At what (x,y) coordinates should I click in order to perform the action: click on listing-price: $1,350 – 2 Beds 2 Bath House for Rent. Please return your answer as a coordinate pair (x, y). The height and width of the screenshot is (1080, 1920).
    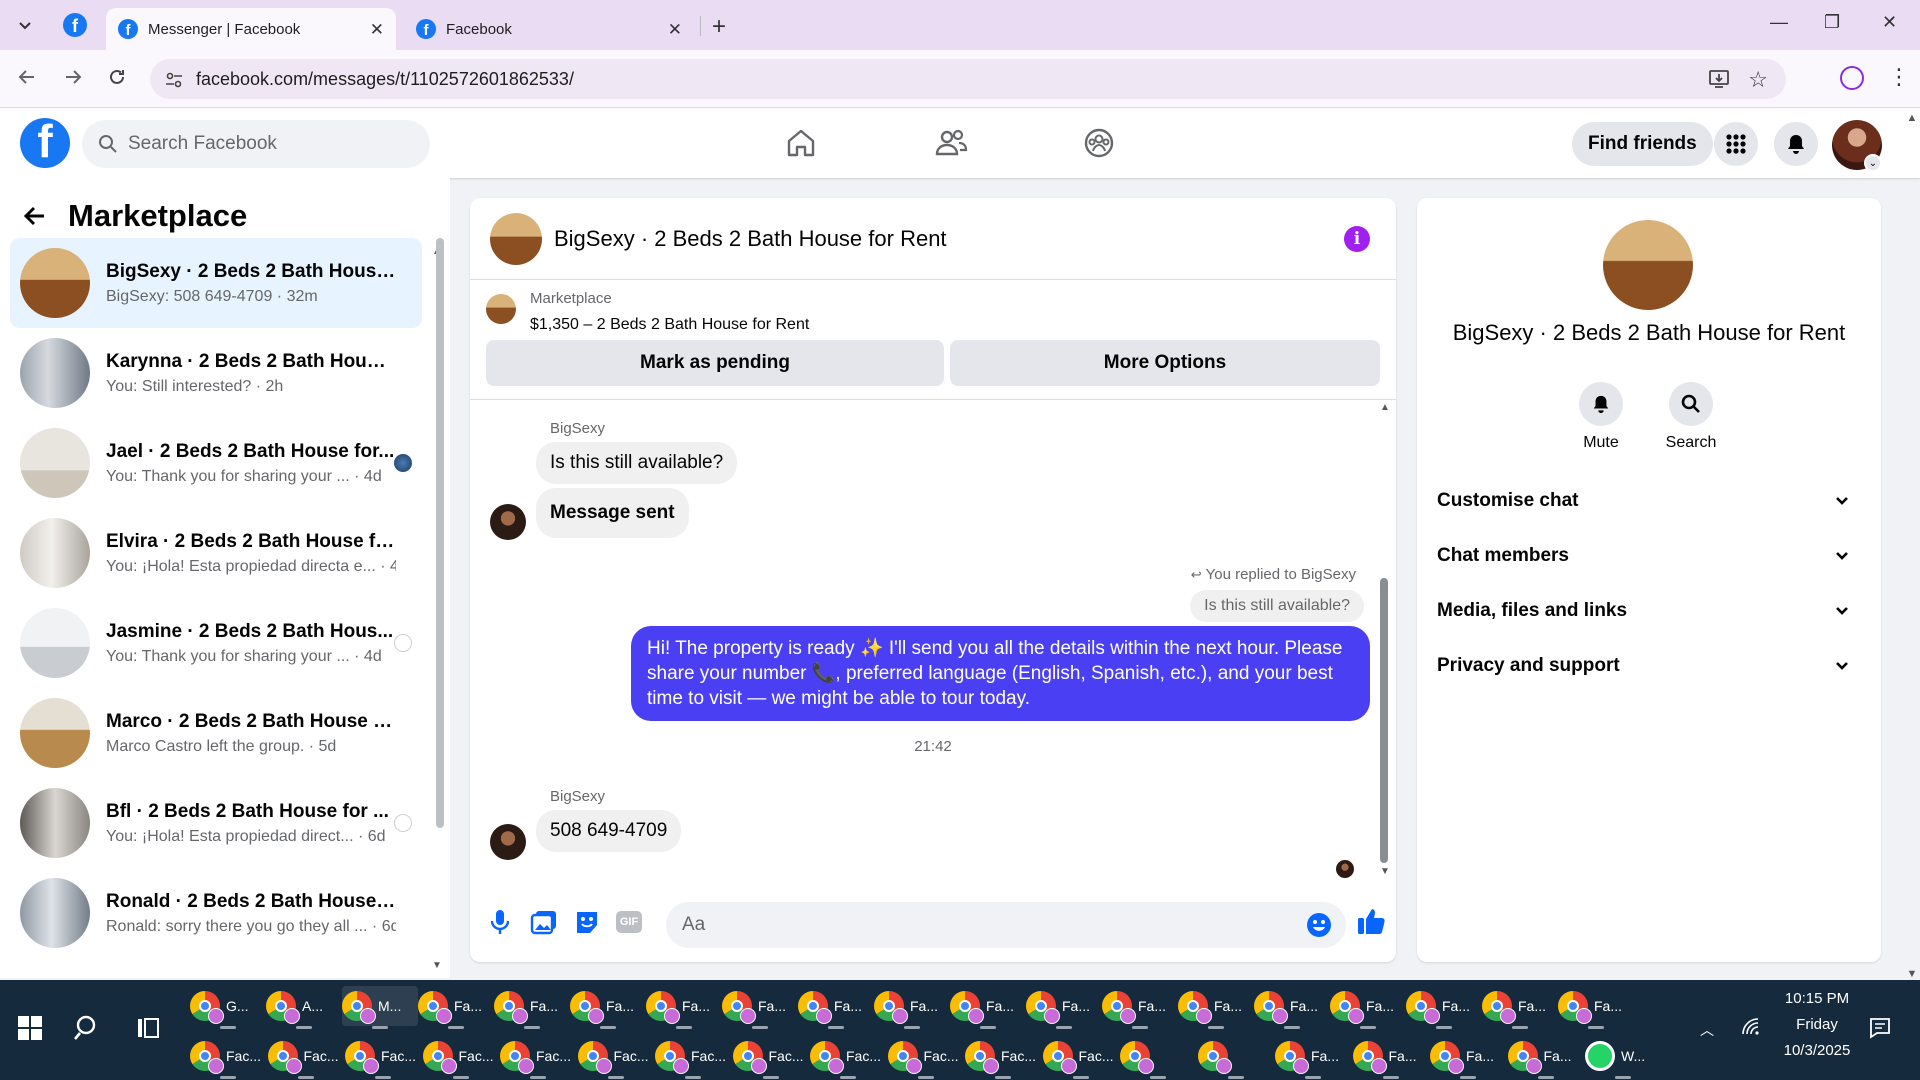
    Looking at the image, I should click on (669, 325).